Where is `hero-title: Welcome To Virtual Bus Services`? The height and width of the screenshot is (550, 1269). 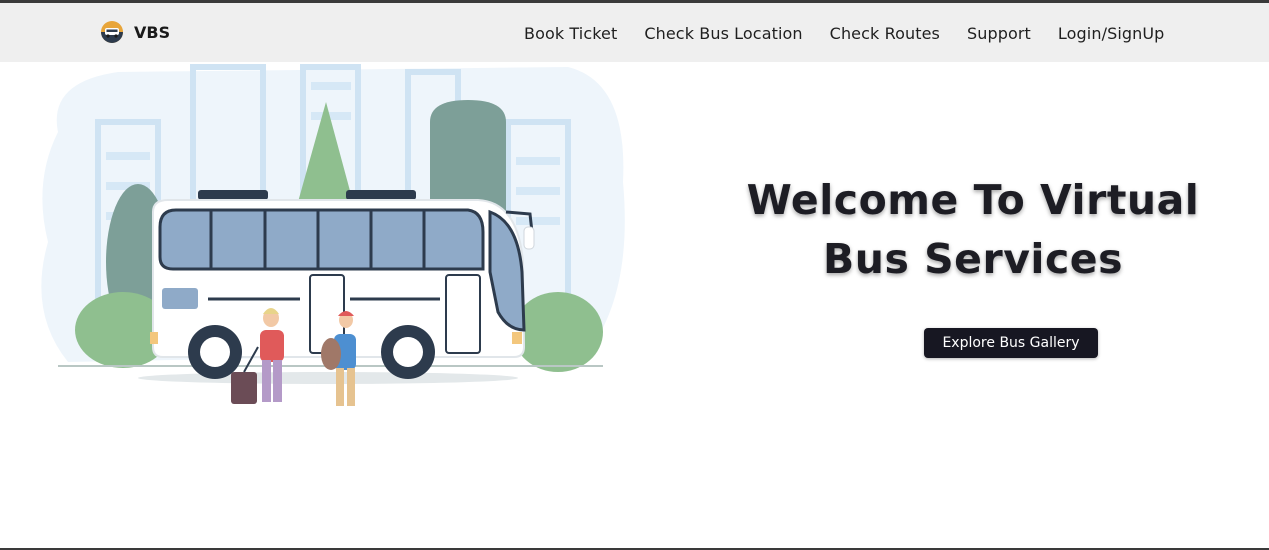
hero-title: Welcome To Virtual Bus Services is located at coordinates (973, 229).